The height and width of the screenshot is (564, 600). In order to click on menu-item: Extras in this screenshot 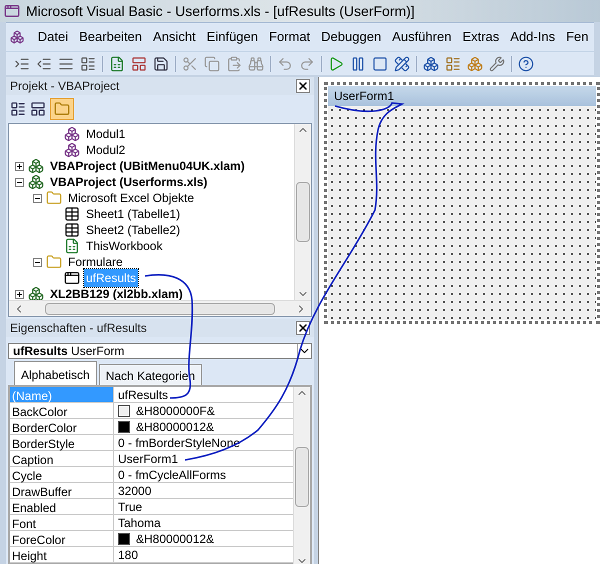, I will do `click(480, 37)`.